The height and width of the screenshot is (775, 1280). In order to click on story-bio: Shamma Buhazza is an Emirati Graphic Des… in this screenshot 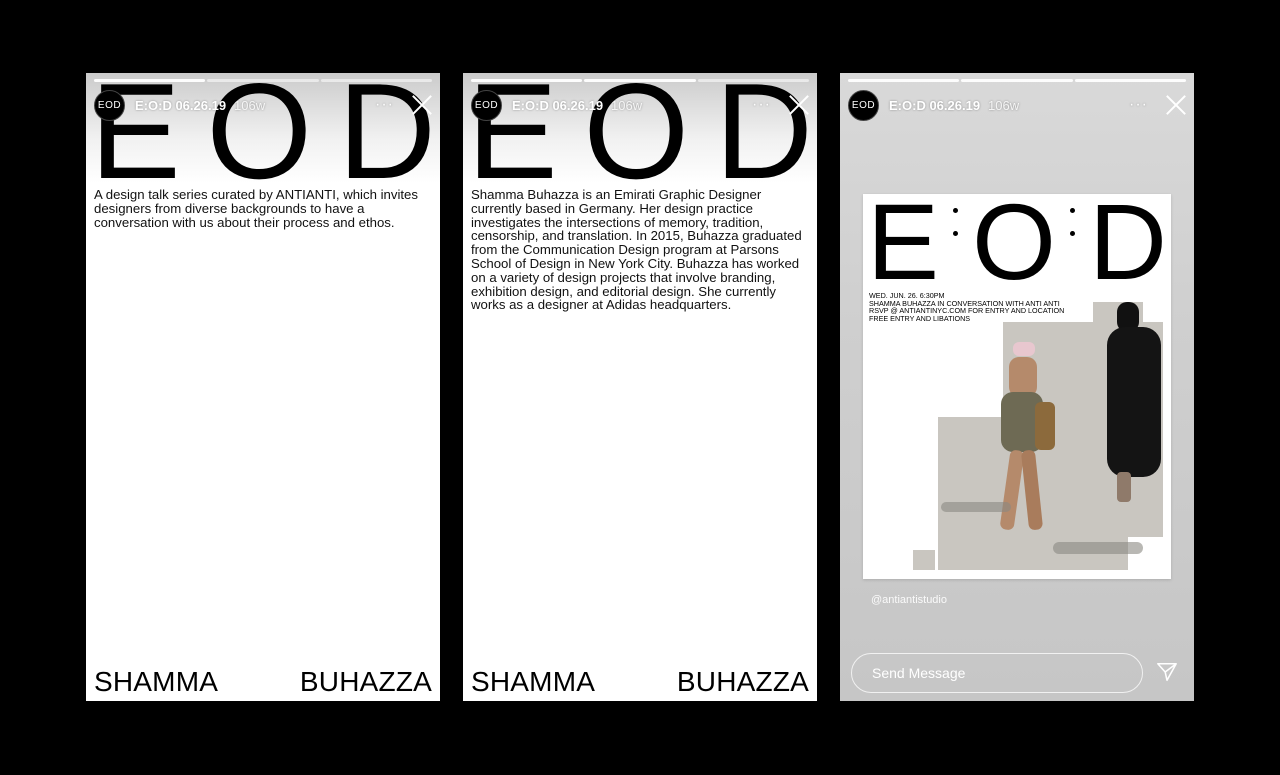, I will do `click(636, 250)`.